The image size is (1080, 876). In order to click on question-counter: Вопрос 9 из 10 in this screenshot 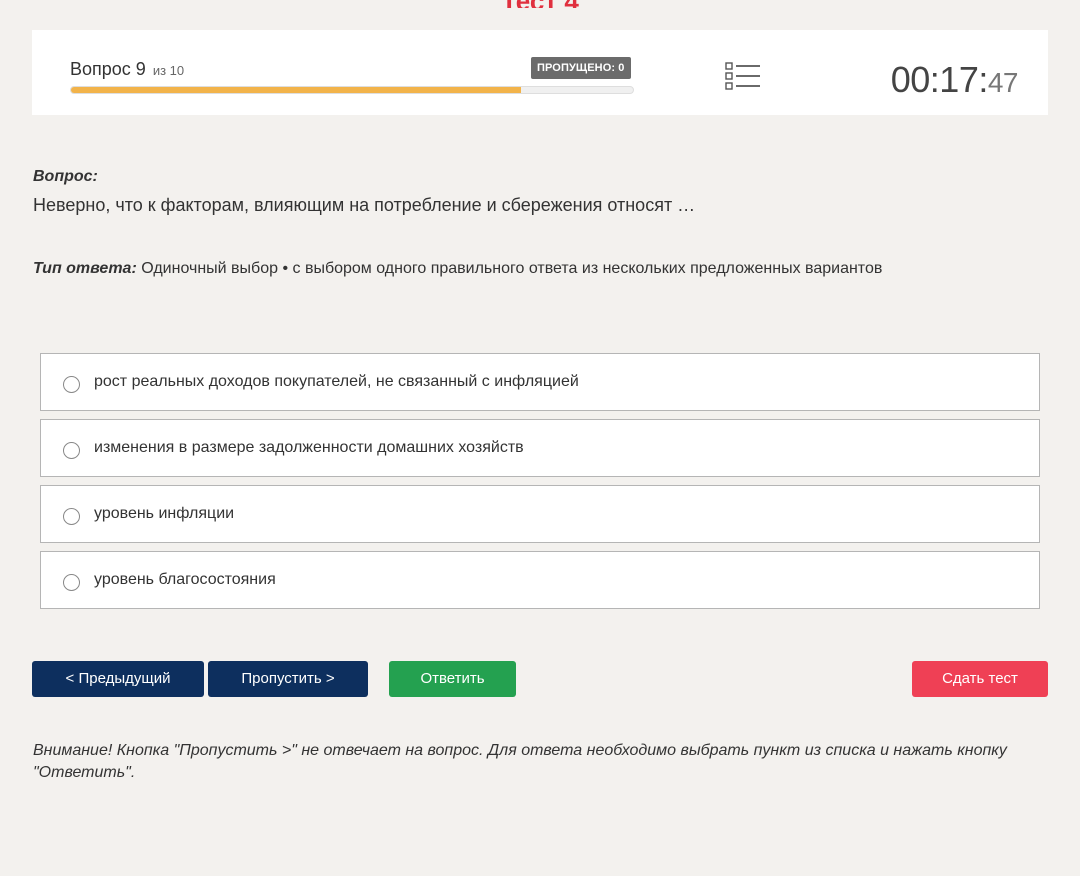, I will do `click(127, 69)`.